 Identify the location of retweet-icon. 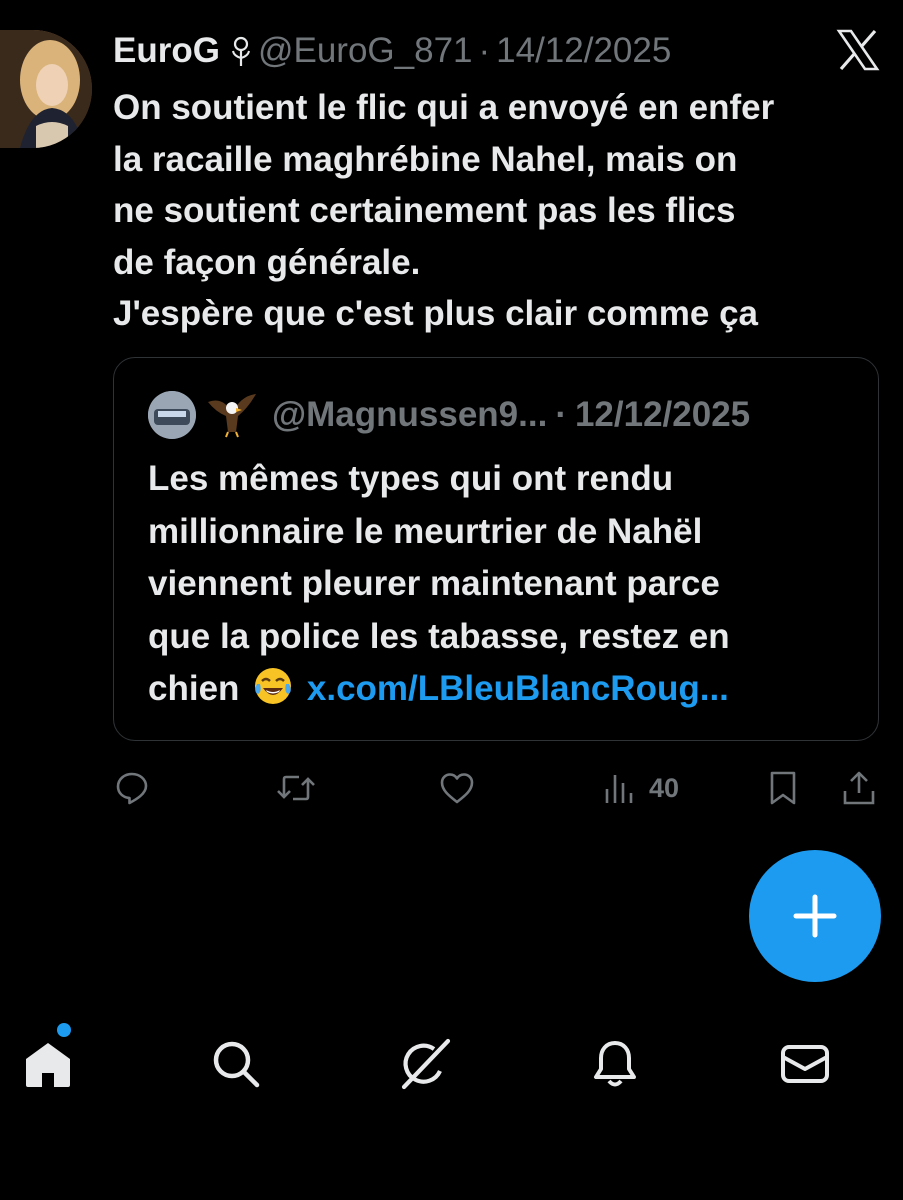
(296, 788).